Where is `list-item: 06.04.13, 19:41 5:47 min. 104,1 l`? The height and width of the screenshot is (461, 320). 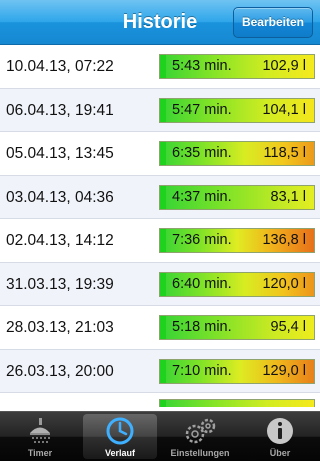
list-item: 06.04.13, 19:41 5:47 min. 104,1 l is located at coordinates (160, 110).